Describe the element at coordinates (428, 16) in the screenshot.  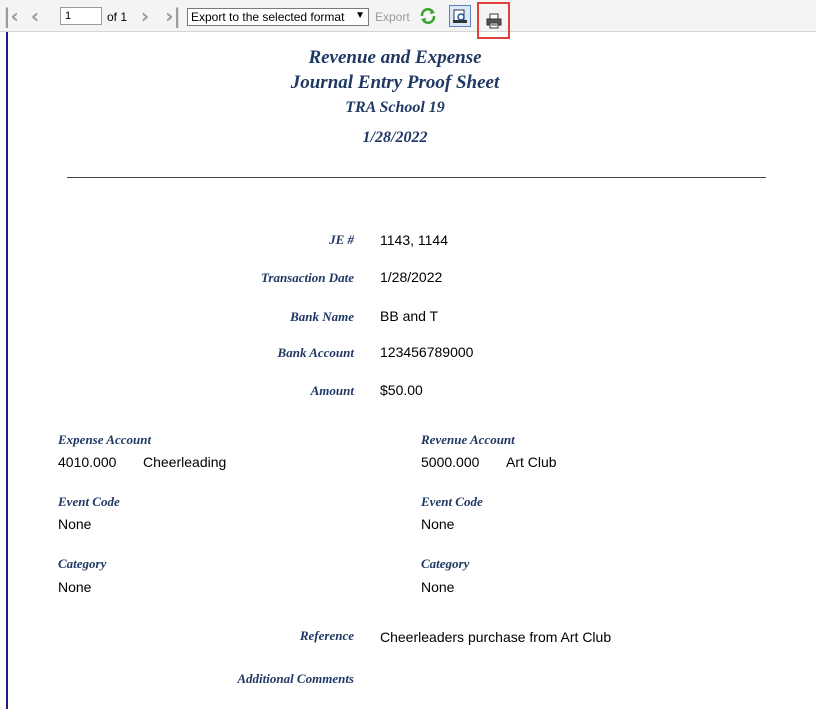
I see `refresh-icon` at that location.